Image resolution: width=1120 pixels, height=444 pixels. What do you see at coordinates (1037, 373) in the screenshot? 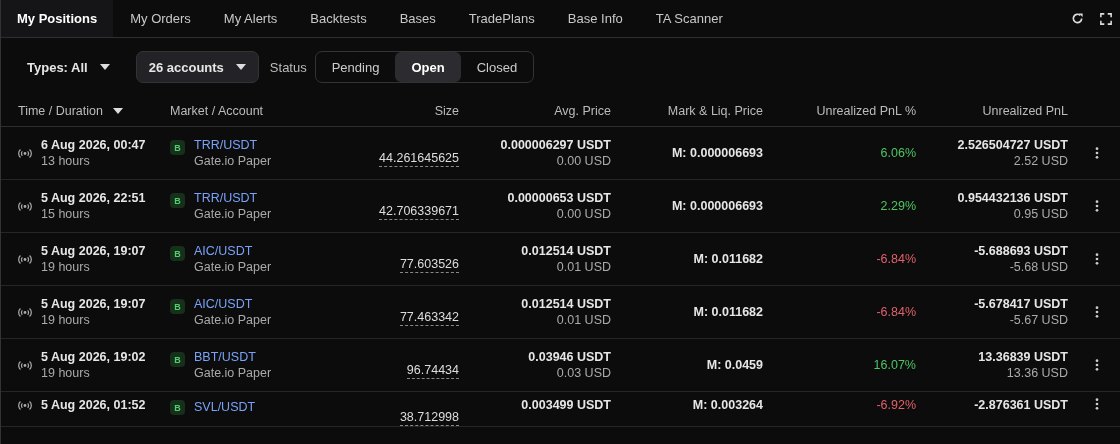
I see `unrealized-pnl-usd: 13.36 USD` at bounding box center [1037, 373].